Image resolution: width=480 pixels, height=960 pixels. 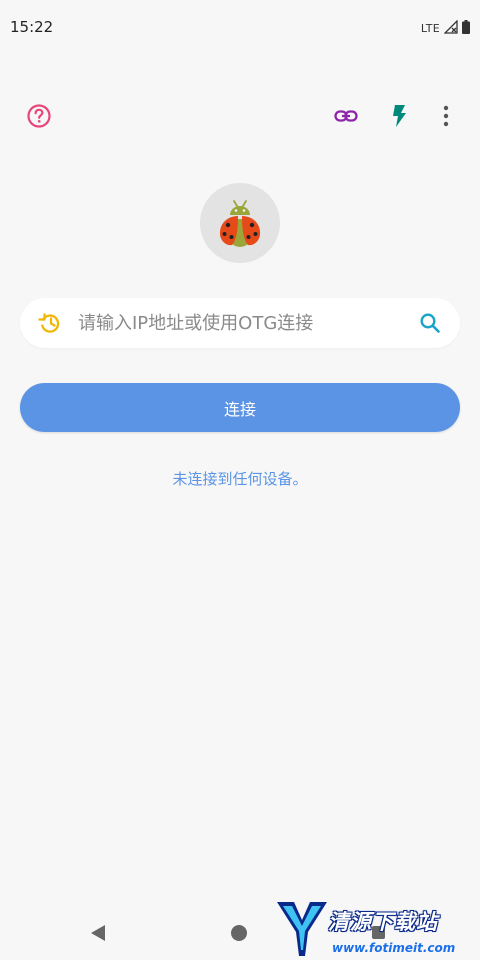 What do you see at coordinates (240, 28) in the screenshot?
I see `status-bar: 15:22 LTE` at bounding box center [240, 28].